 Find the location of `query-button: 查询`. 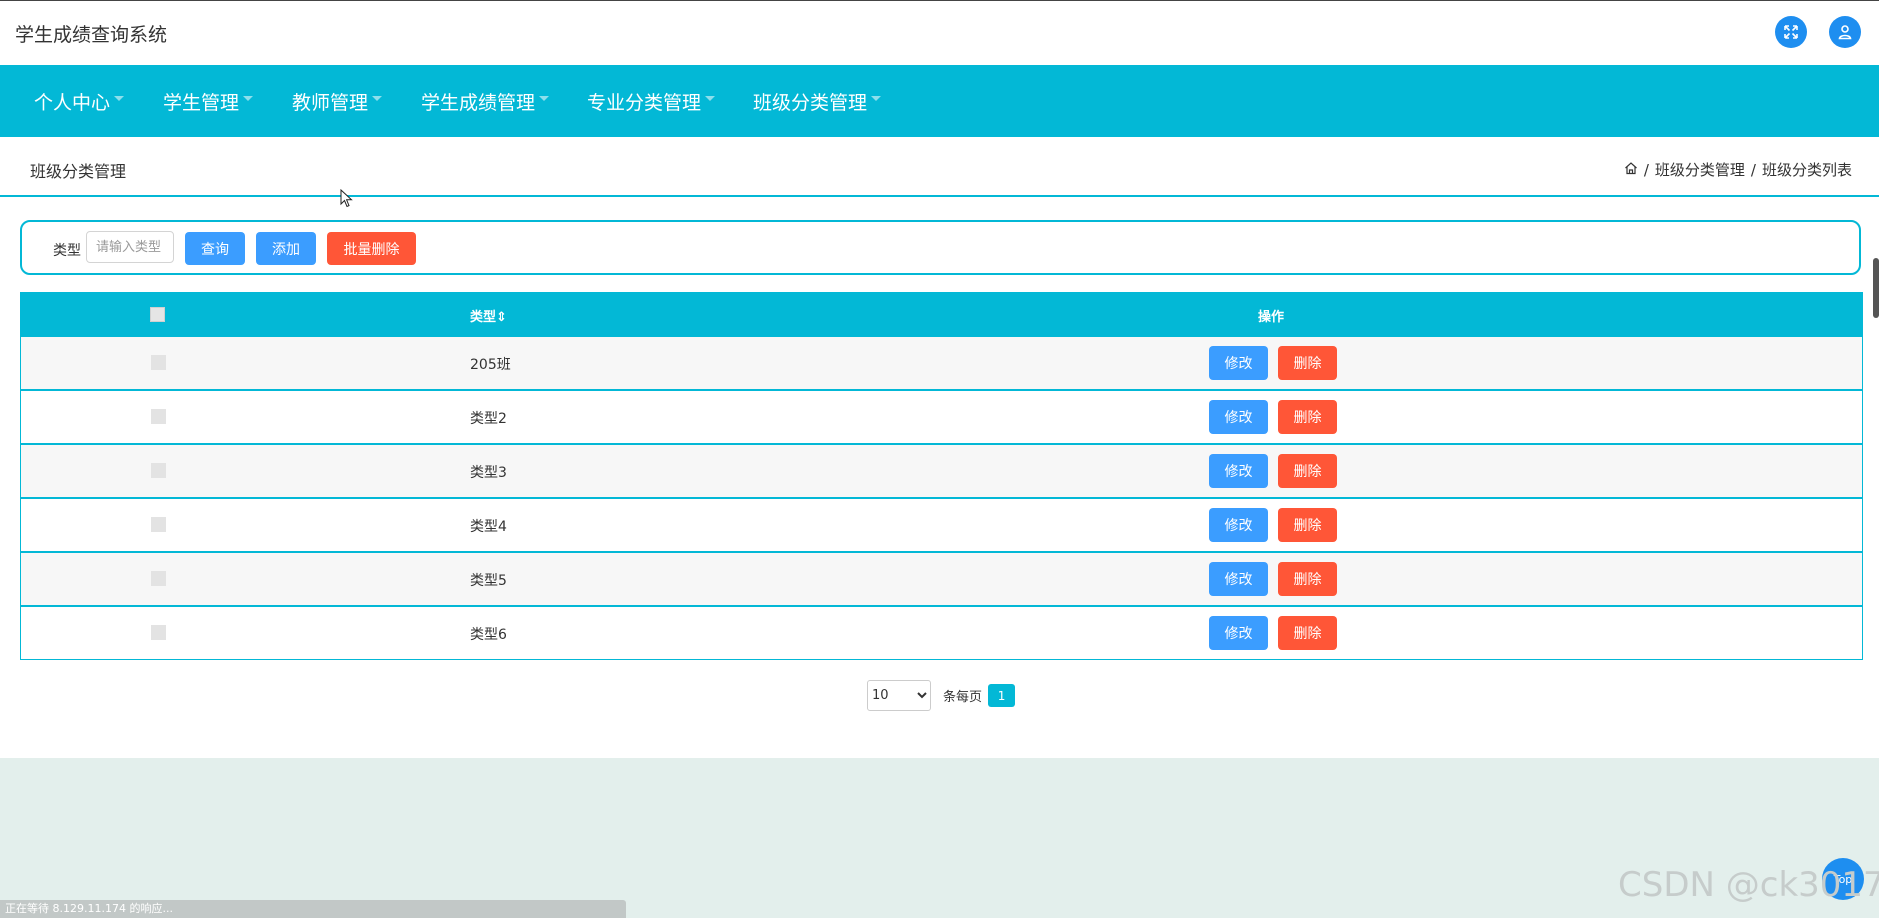

query-button: 查询 is located at coordinates (215, 248).